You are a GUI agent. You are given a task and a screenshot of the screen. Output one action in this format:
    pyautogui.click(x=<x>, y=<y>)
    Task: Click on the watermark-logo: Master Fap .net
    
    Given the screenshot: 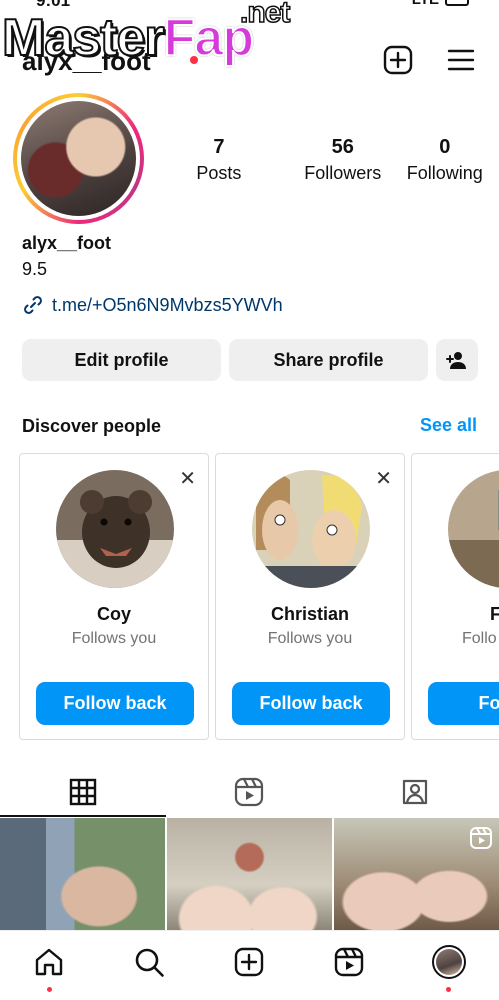 What is the action you would take?
    pyautogui.click(x=146, y=34)
    